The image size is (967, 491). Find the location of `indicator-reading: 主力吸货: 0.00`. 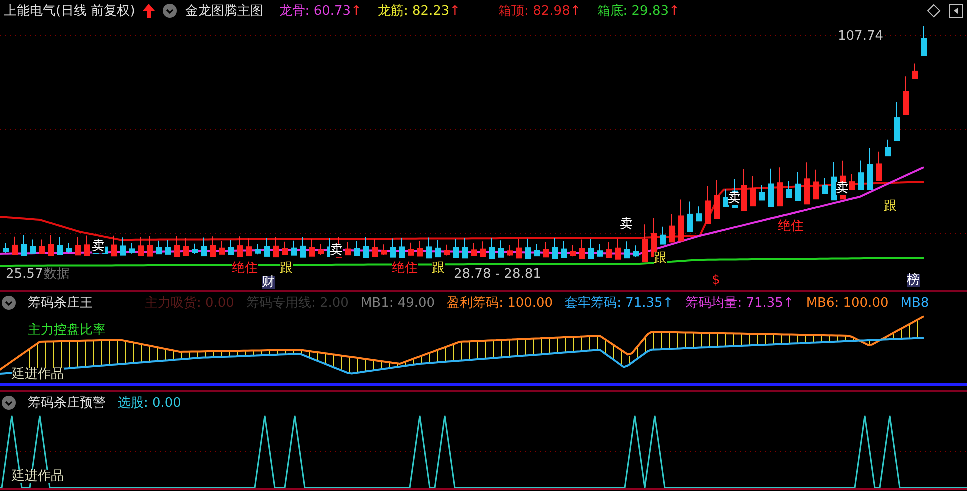

indicator-reading: 主力吸货: 0.00 is located at coordinates (189, 303).